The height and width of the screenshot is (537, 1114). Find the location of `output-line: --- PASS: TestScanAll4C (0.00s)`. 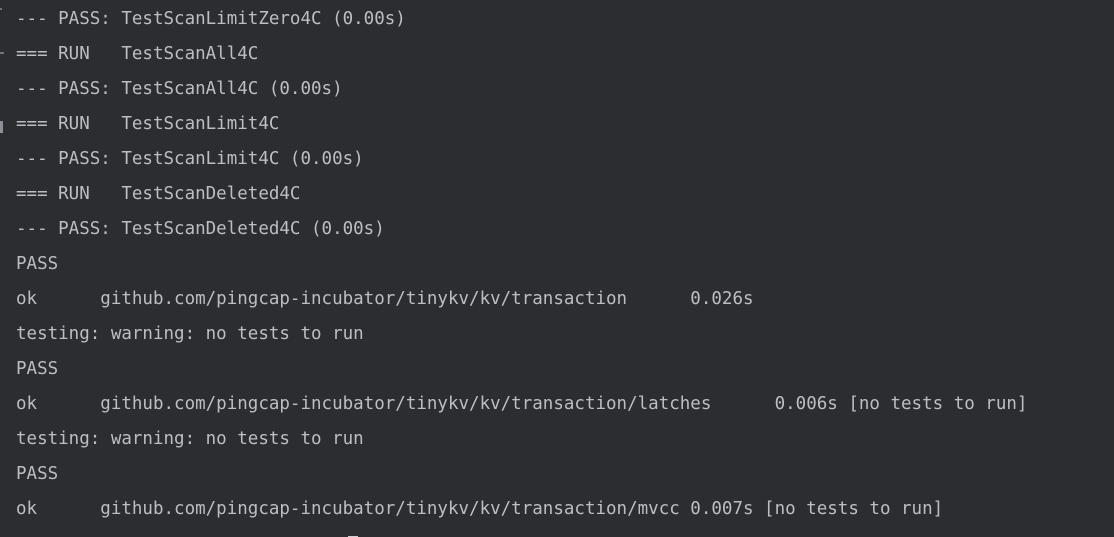

output-line: --- PASS: TestScanAll4C (0.00s) is located at coordinates (179, 89).